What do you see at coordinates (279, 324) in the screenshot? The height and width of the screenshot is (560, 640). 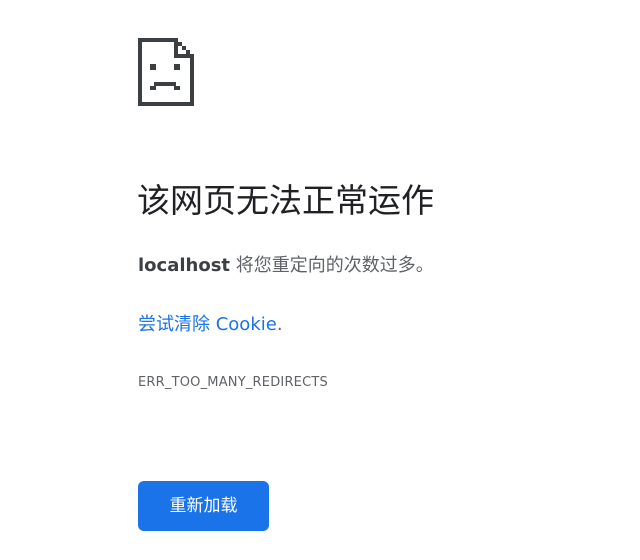 I see `suggestion-suffix: .` at bounding box center [279, 324].